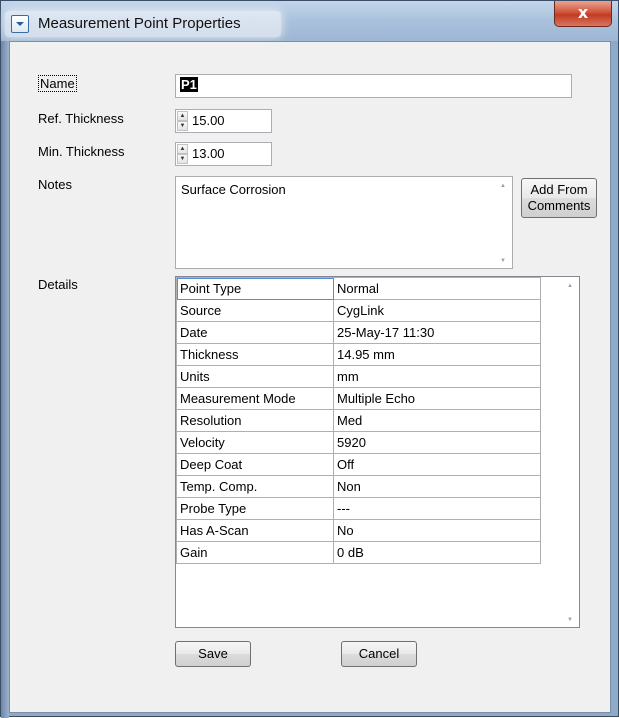 This screenshot has width=619, height=718. I want to click on name-label-text: Name, so click(57, 83).